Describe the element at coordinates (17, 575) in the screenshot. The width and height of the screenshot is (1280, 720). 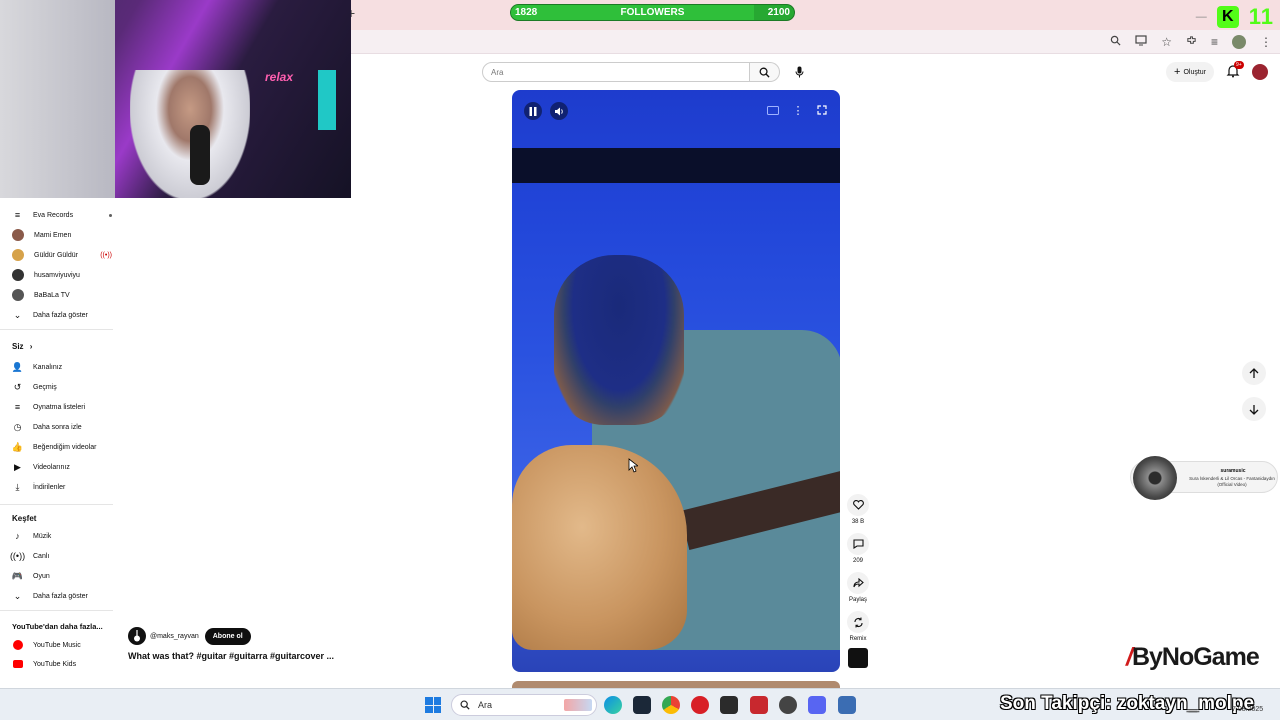
I see `gamepad-icon: 🎮` at that location.